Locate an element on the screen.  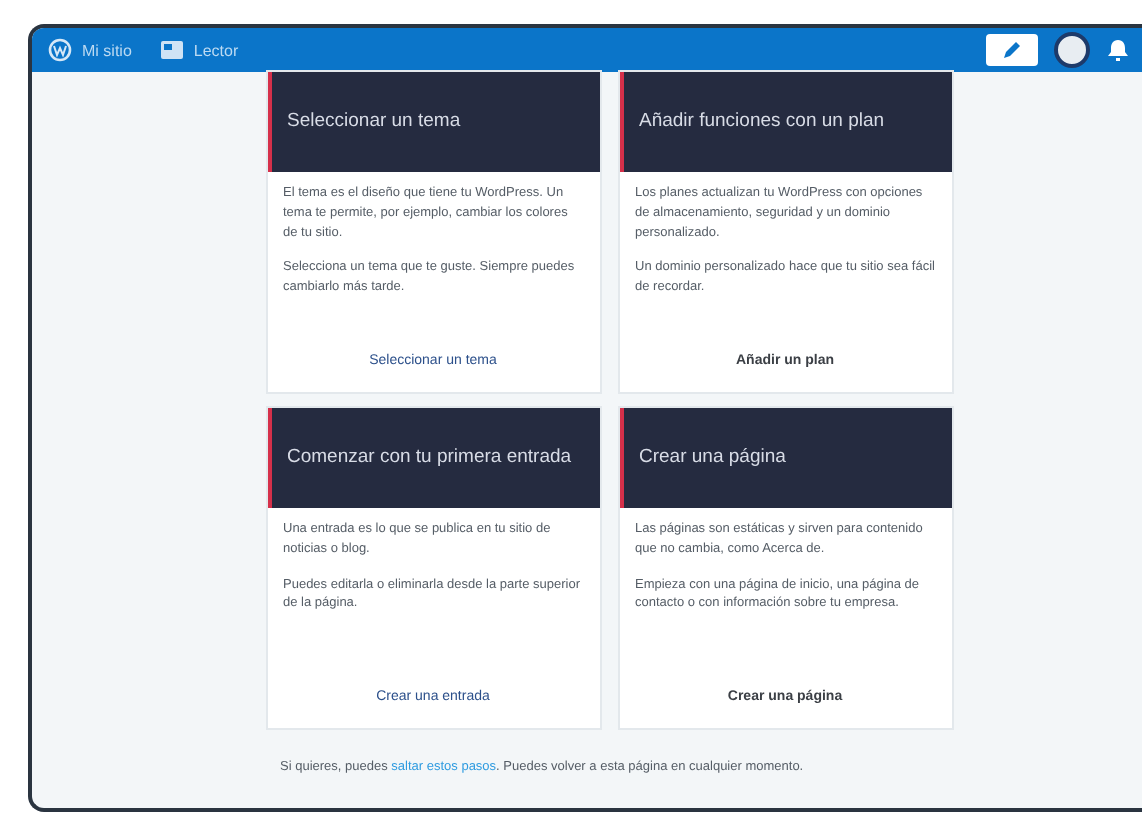
pencil-icon is located at coordinates (1012, 50).